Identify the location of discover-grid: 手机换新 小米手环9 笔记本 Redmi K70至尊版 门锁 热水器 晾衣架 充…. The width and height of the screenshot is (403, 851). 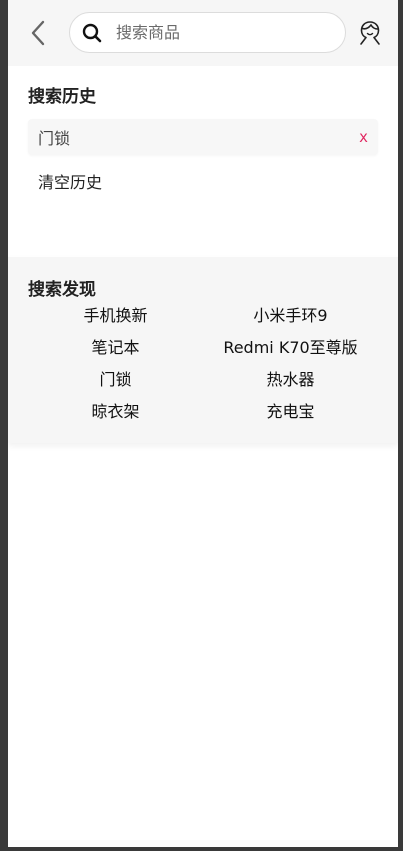
(203, 364).